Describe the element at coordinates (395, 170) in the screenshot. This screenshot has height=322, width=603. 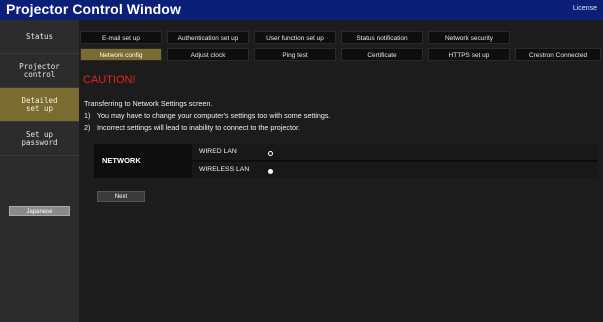
I see `wireless-lan-row` at that location.